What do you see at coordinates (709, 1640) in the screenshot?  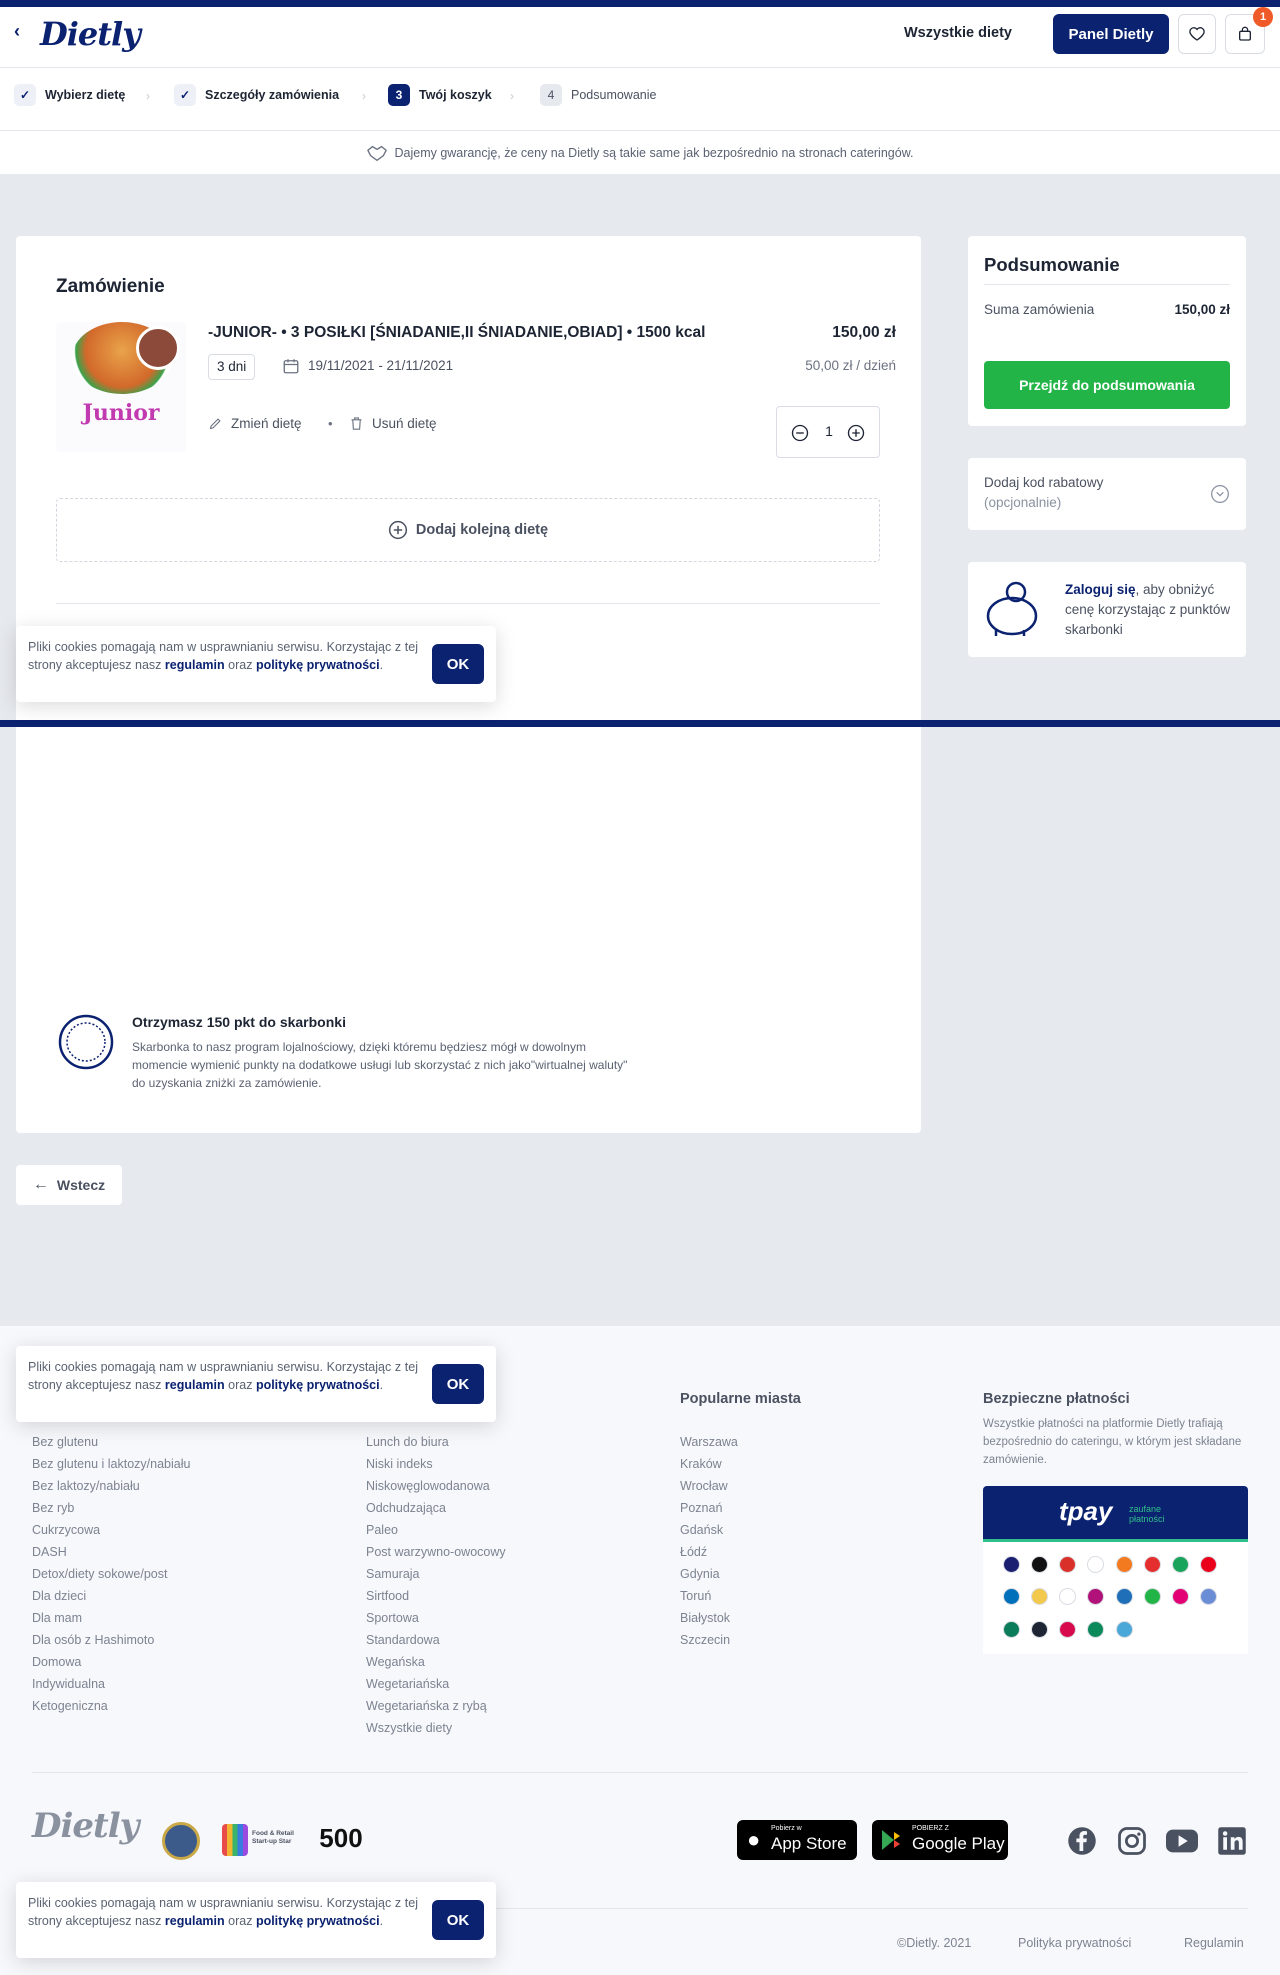 I see `footer-link: Szczecin` at bounding box center [709, 1640].